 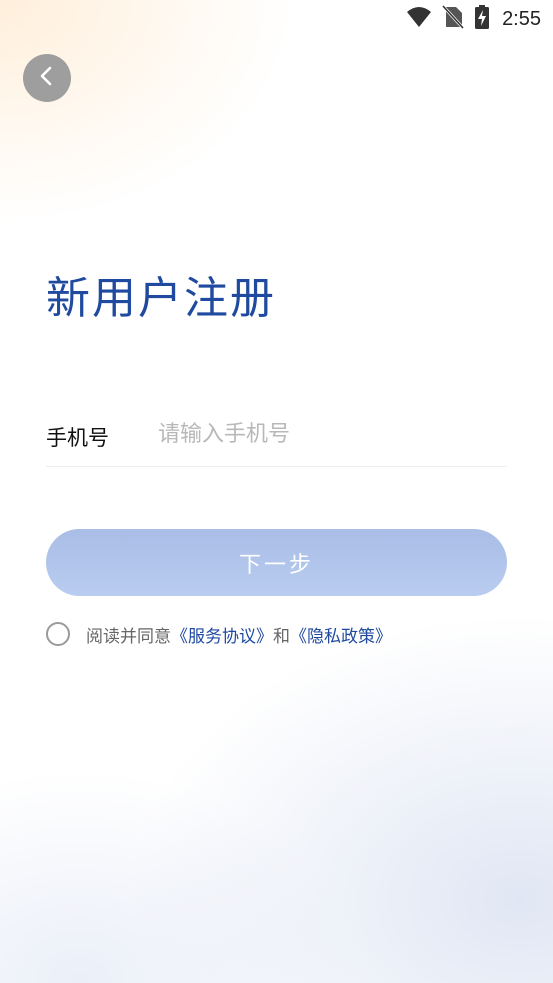 What do you see at coordinates (276, 562) in the screenshot?
I see `next-button: 下一步` at bounding box center [276, 562].